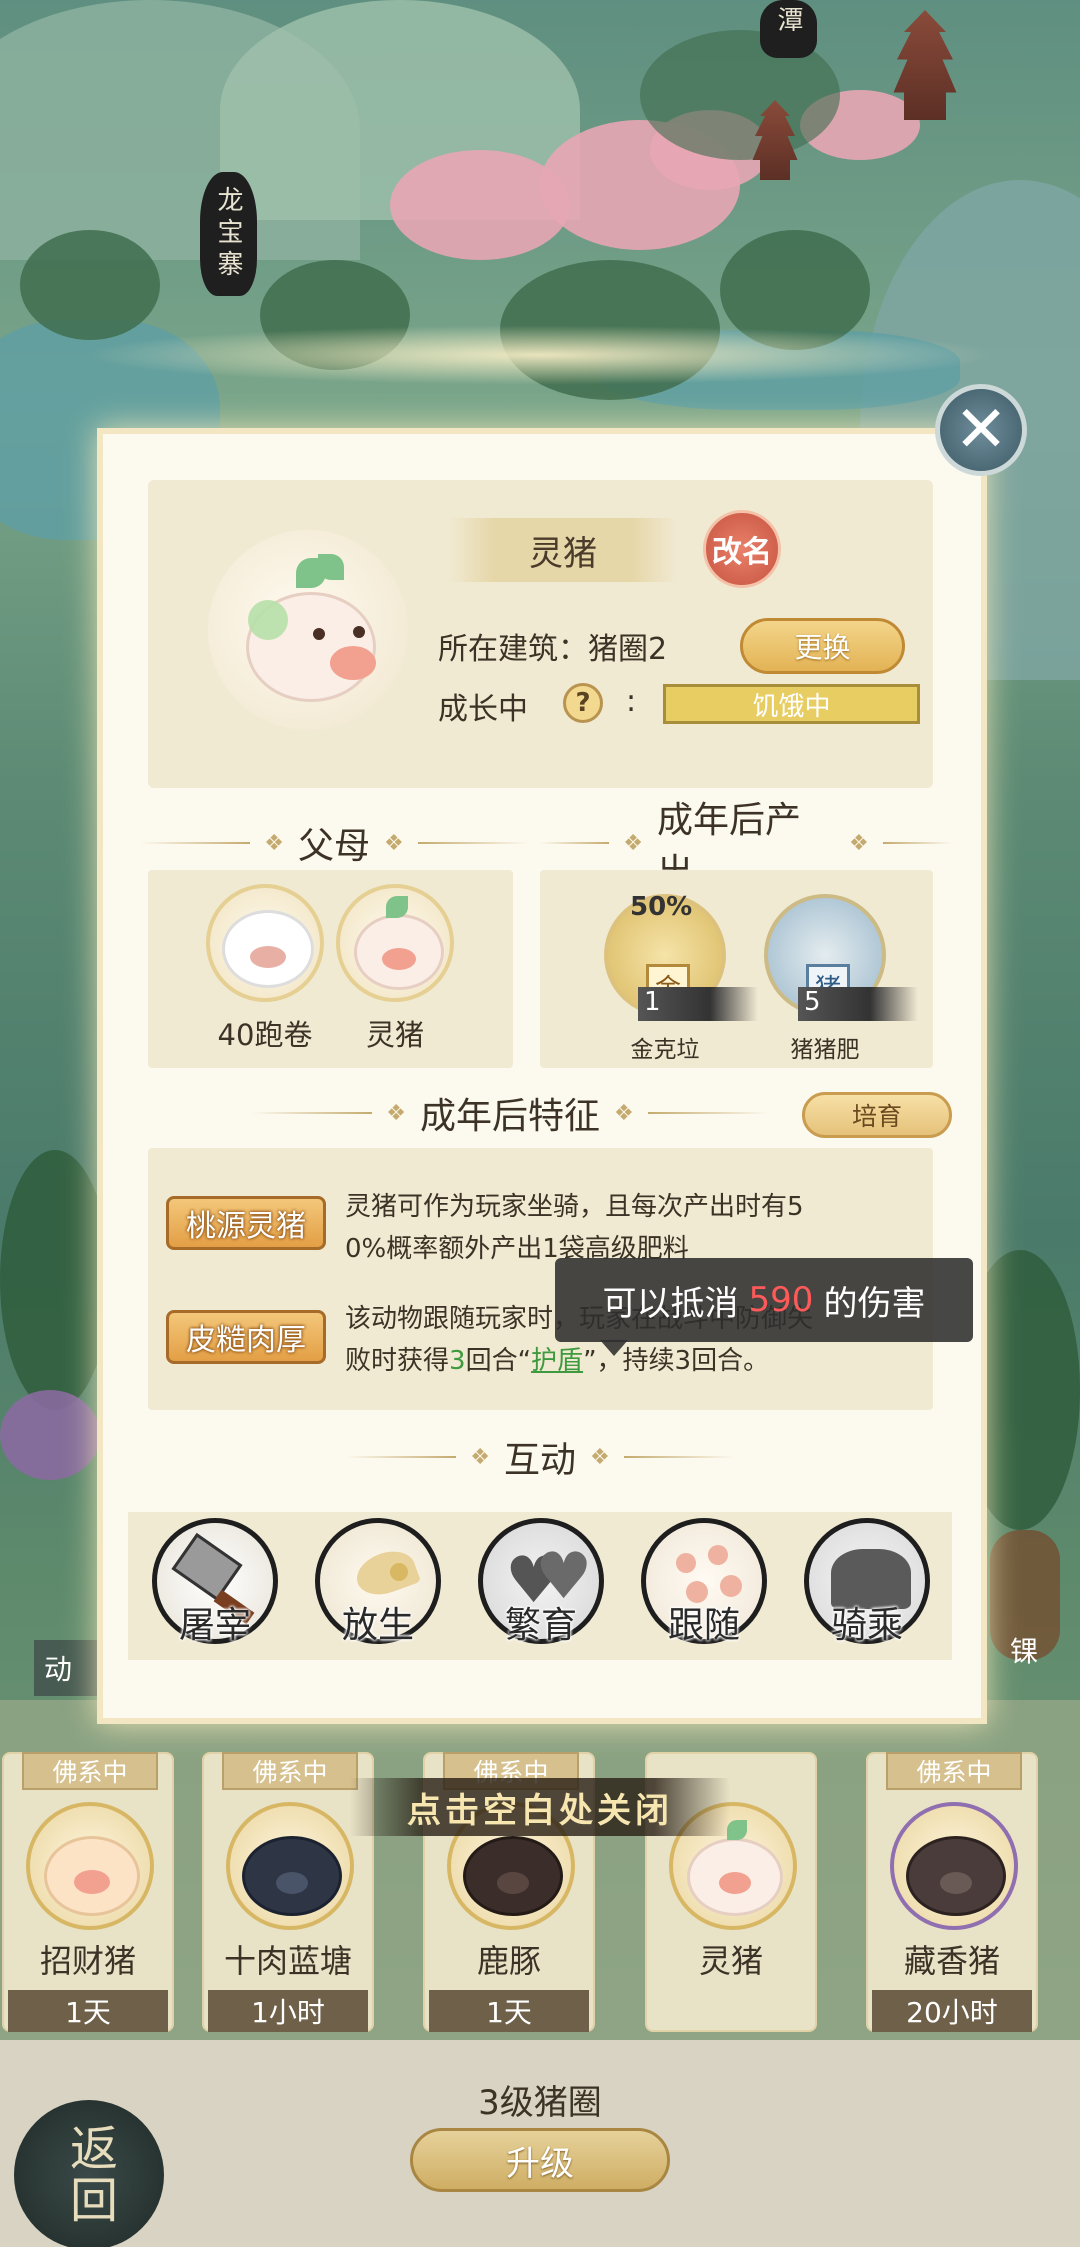 The width and height of the screenshot is (1080, 2247). I want to click on breed-button: ♥ ♥ 繁育, so click(541, 1586).